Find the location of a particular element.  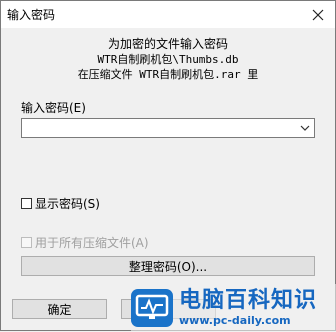

use-for-all-archives-checkbox: 用于所有压缩文件(A) is located at coordinates (85, 242).